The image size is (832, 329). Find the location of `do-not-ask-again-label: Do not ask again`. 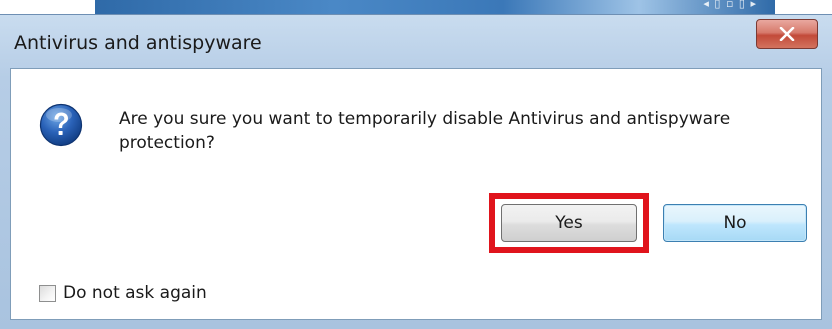

do-not-ask-again-label: Do not ask again is located at coordinates (135, 293).